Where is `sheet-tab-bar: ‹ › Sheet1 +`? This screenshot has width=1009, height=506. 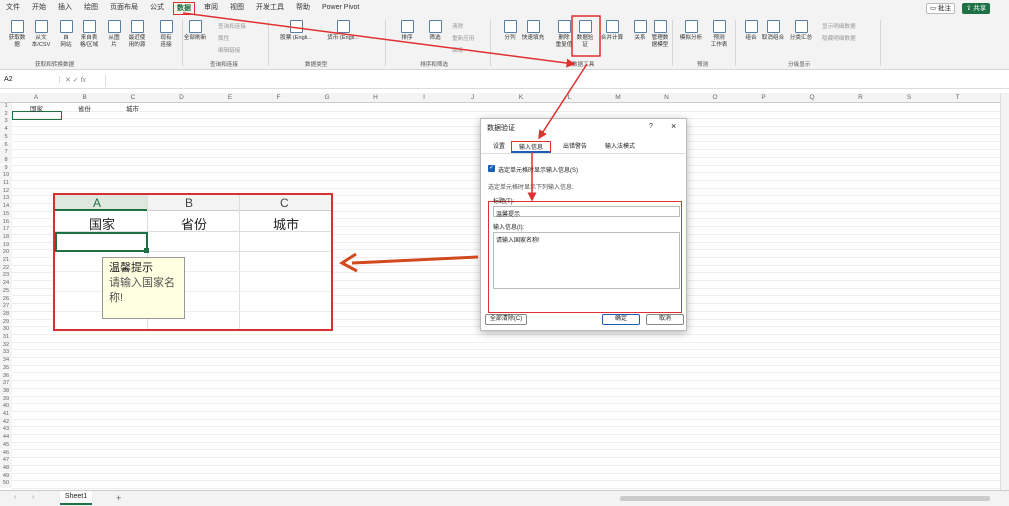 sheet-tab-bar: ‹ › Sheet1 + is located at coordinates (504, 498).